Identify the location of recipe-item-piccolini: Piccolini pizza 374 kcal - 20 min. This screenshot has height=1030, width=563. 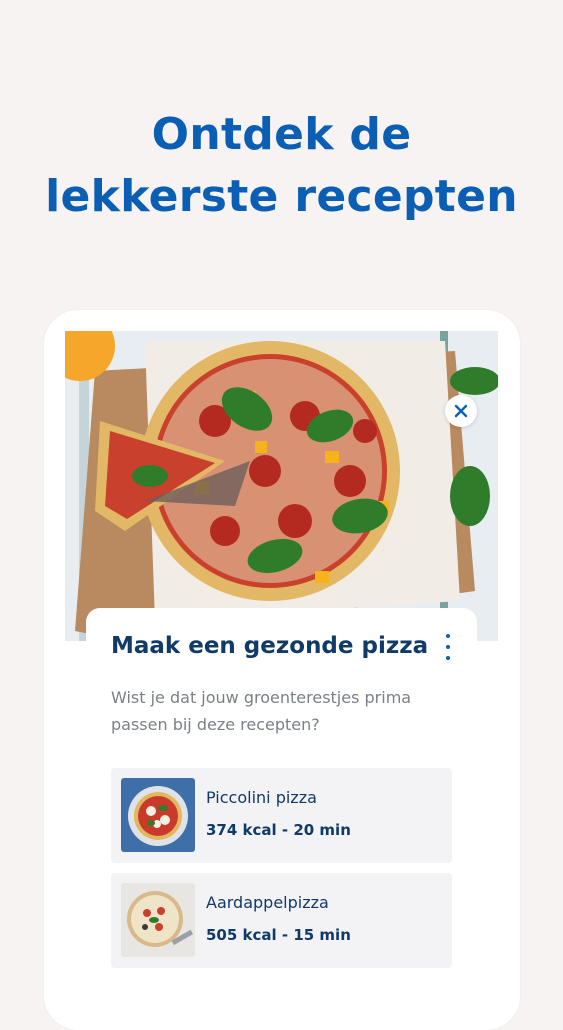
(281, 815).